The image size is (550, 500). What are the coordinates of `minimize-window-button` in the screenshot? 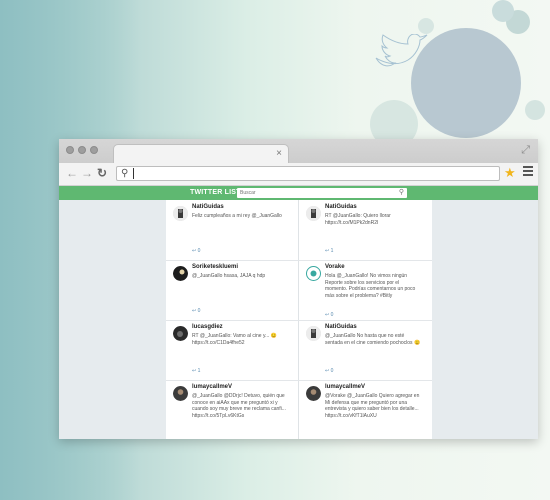 It's located at (82, 150).